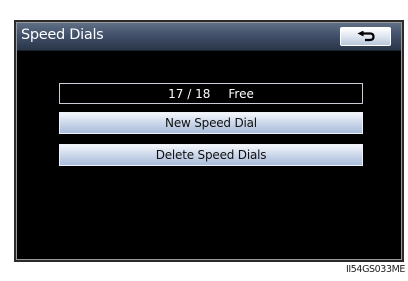 The image size is (408, 281). What do you see at coordinates (189, 93) in the screenshot?
I see `speed-dial-count: 17 / 18` at bounding box center [189, 93].